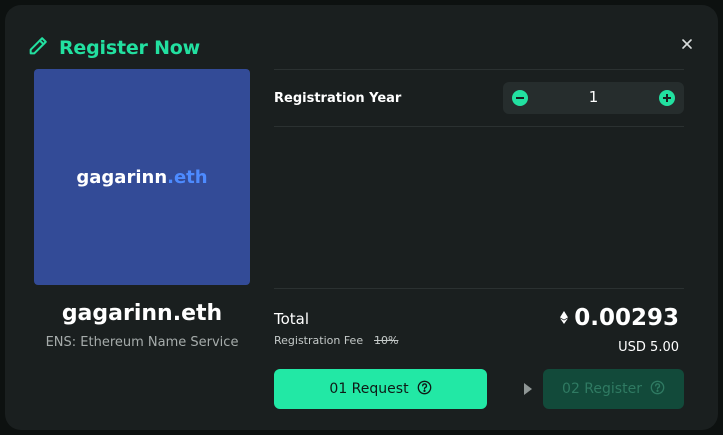  What do you see at coordinates (602, 389) in the screenshot?
I see `register-button-label: 02 Register` at bounding box center [602, 389].